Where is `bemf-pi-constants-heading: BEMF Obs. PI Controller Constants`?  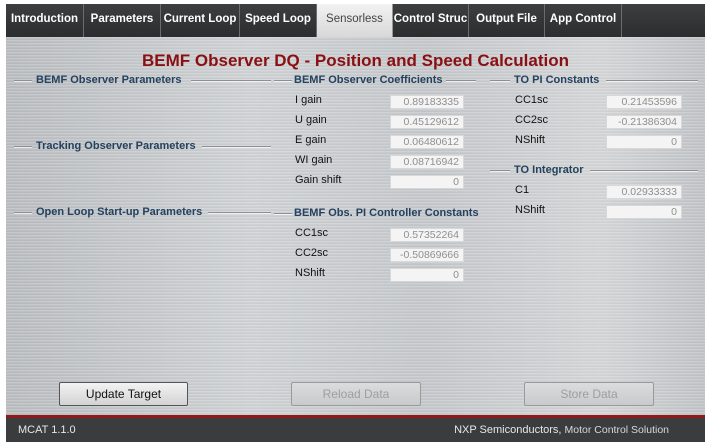 bemf-pi-constants-heading: BEMF Obs. PI Controller Constants is located at coordinates (386, 213).